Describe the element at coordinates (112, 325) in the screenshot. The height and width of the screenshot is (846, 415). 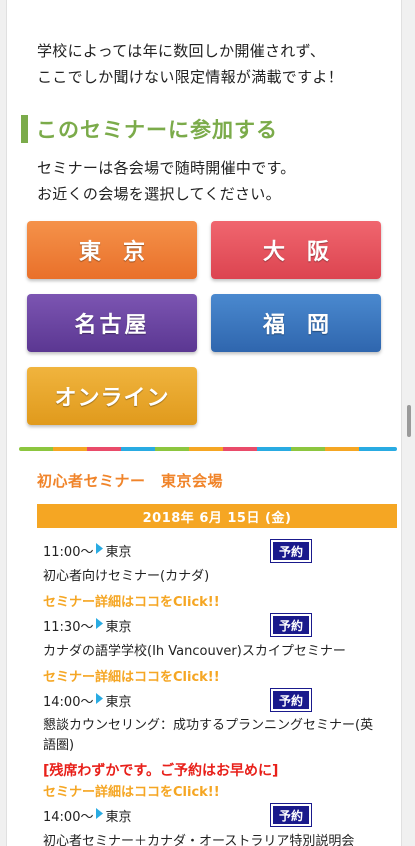
I see `venue-label-nagoya: 名古屋` at that location.